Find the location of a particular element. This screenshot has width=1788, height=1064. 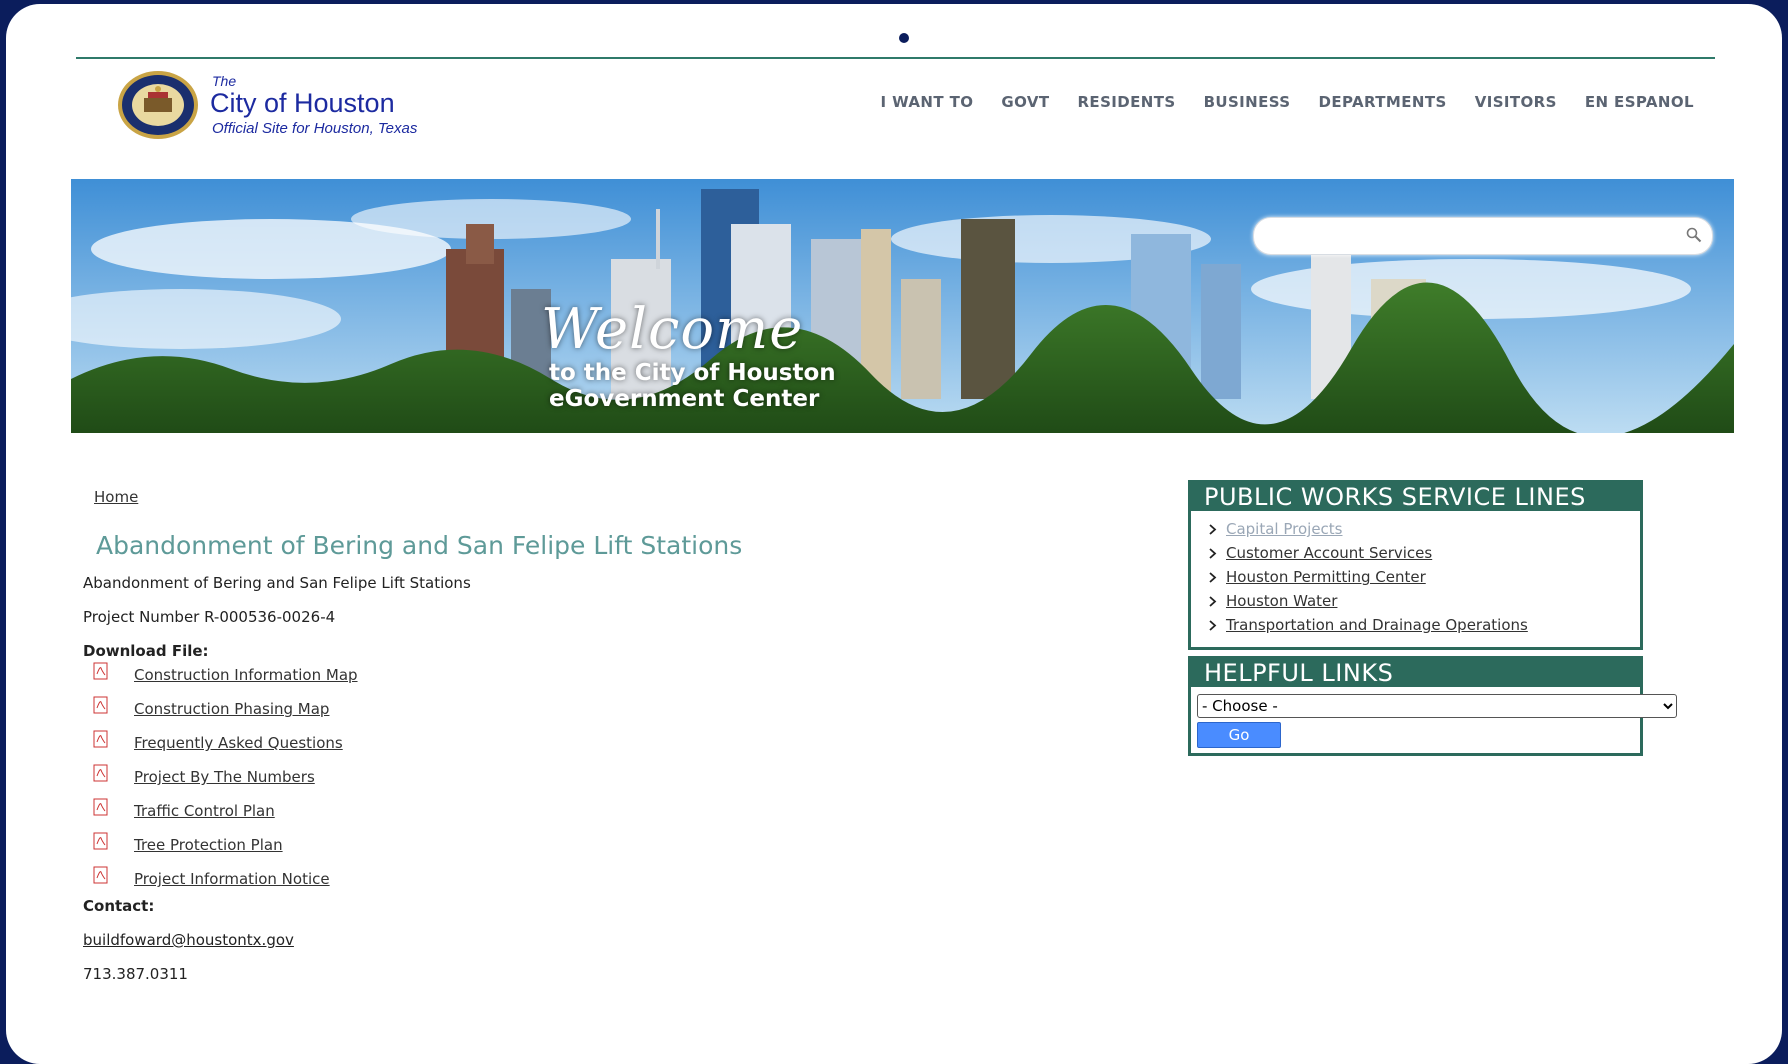

helpful-links-panel: HELPFUL LINKS - Choose - Go is located at coordinates (1432, 706).